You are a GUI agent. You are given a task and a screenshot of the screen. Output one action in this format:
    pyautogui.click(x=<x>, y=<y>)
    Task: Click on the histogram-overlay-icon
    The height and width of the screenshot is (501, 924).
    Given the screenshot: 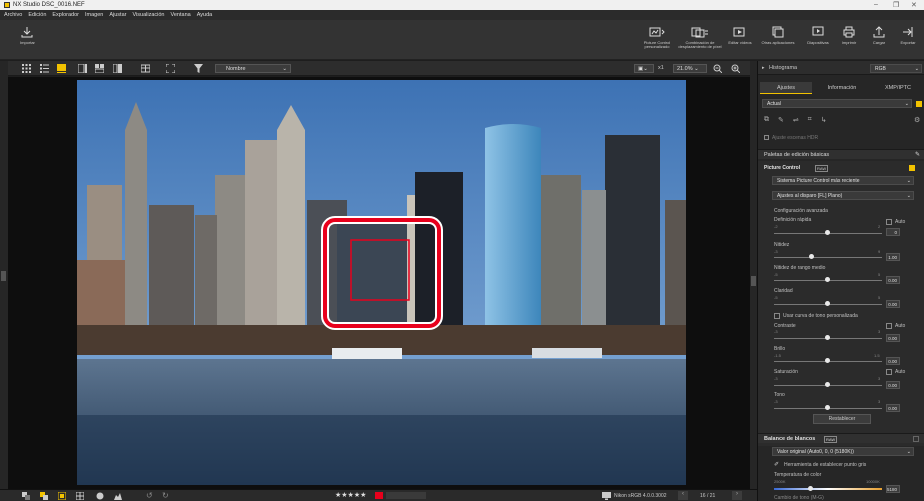 What is the action you would take?
    pyautogui.click(x=118, y=496)
    